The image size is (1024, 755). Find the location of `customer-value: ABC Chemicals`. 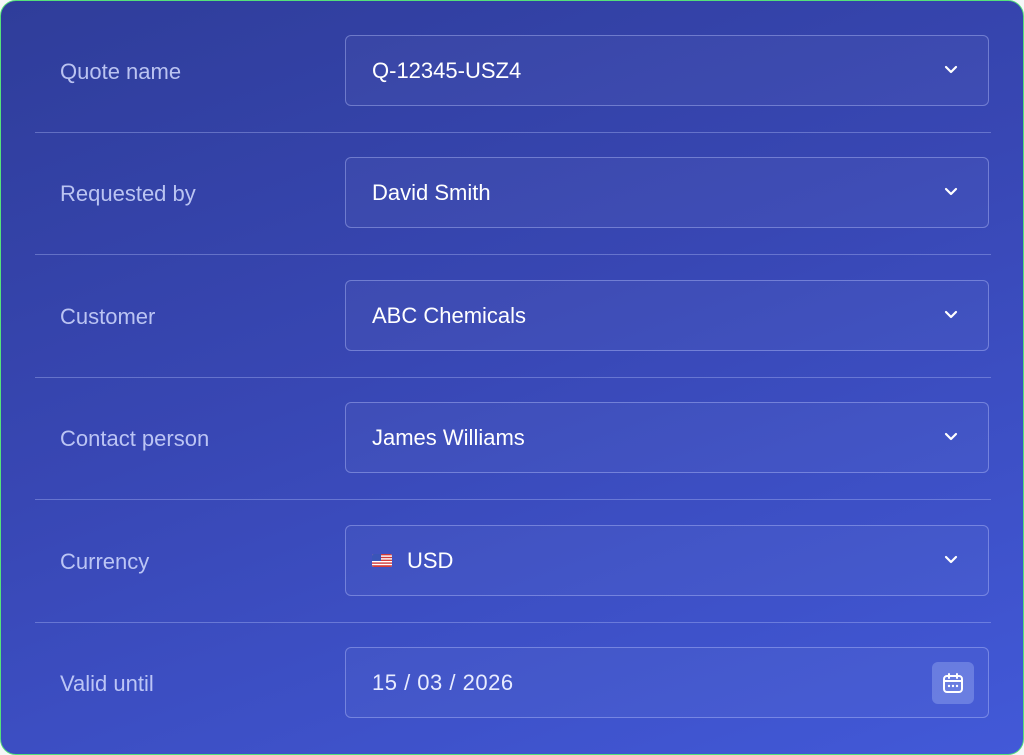

customer-value: ABC Chemicals is located at coordinates (449, 315).